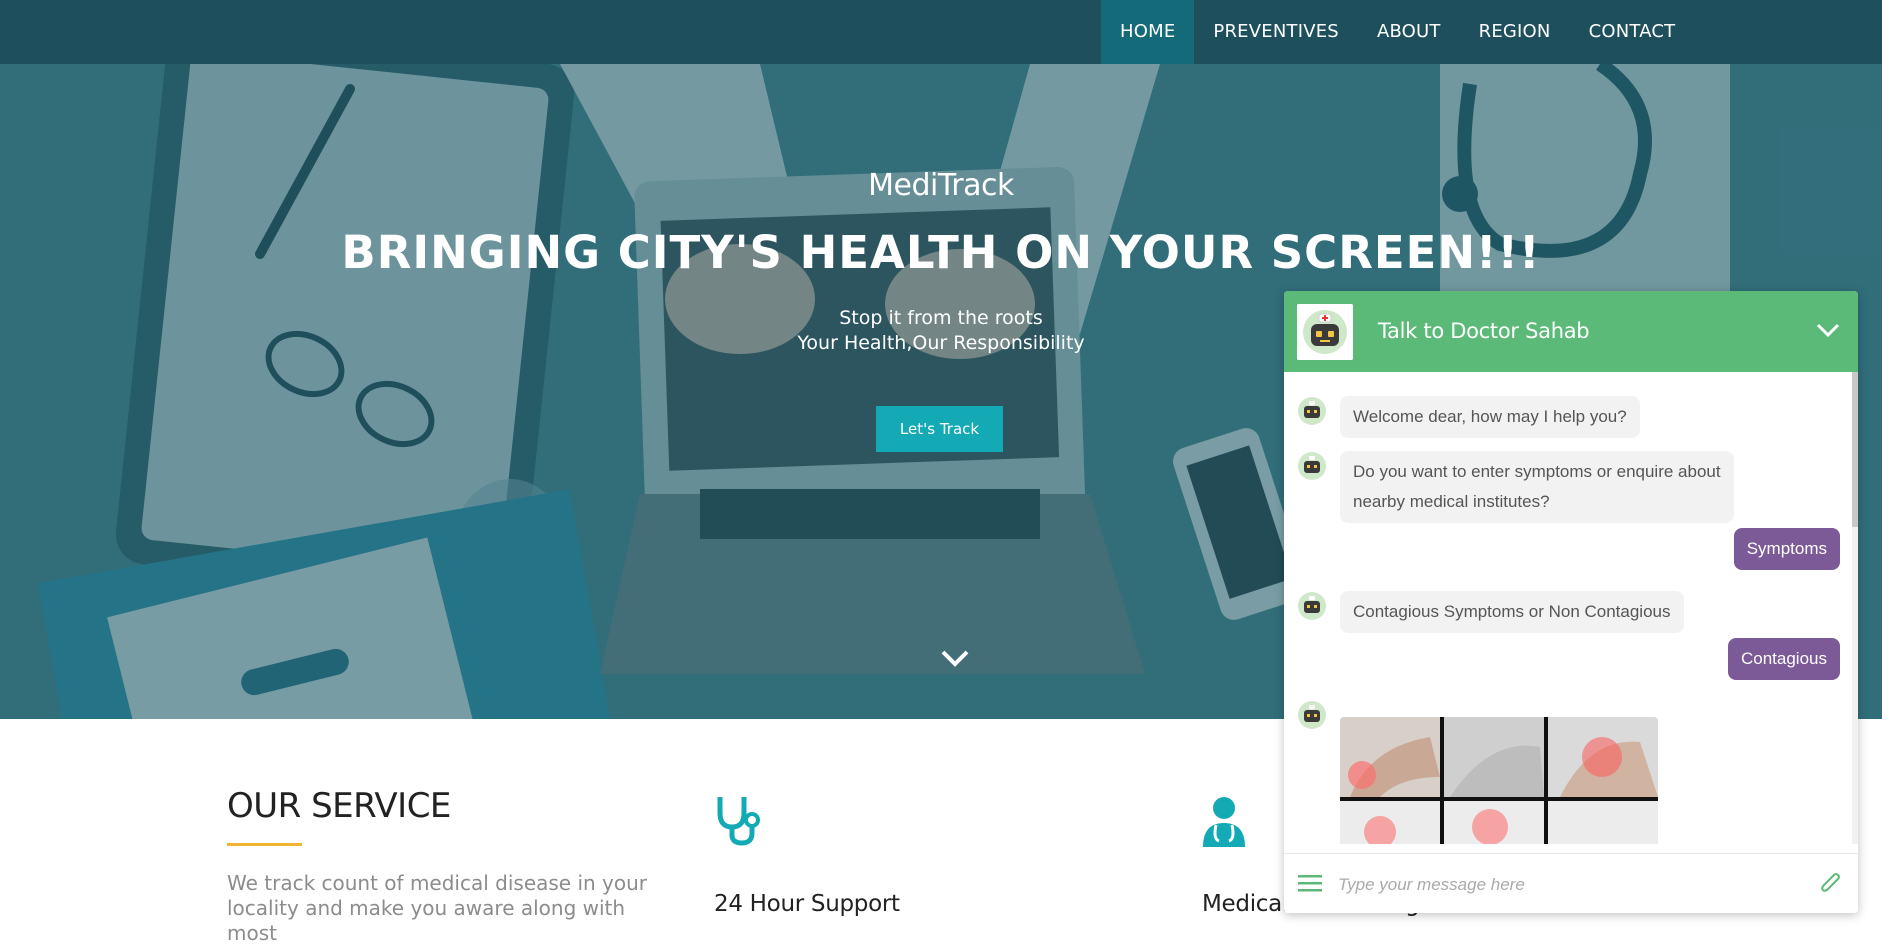 Image resolution: width=1882 pixels, height=946 pixels. Describe the element at coordinates (807, 904) in the screenshot. I see `service-title-24h-support: 24 Hour Support` at that location.